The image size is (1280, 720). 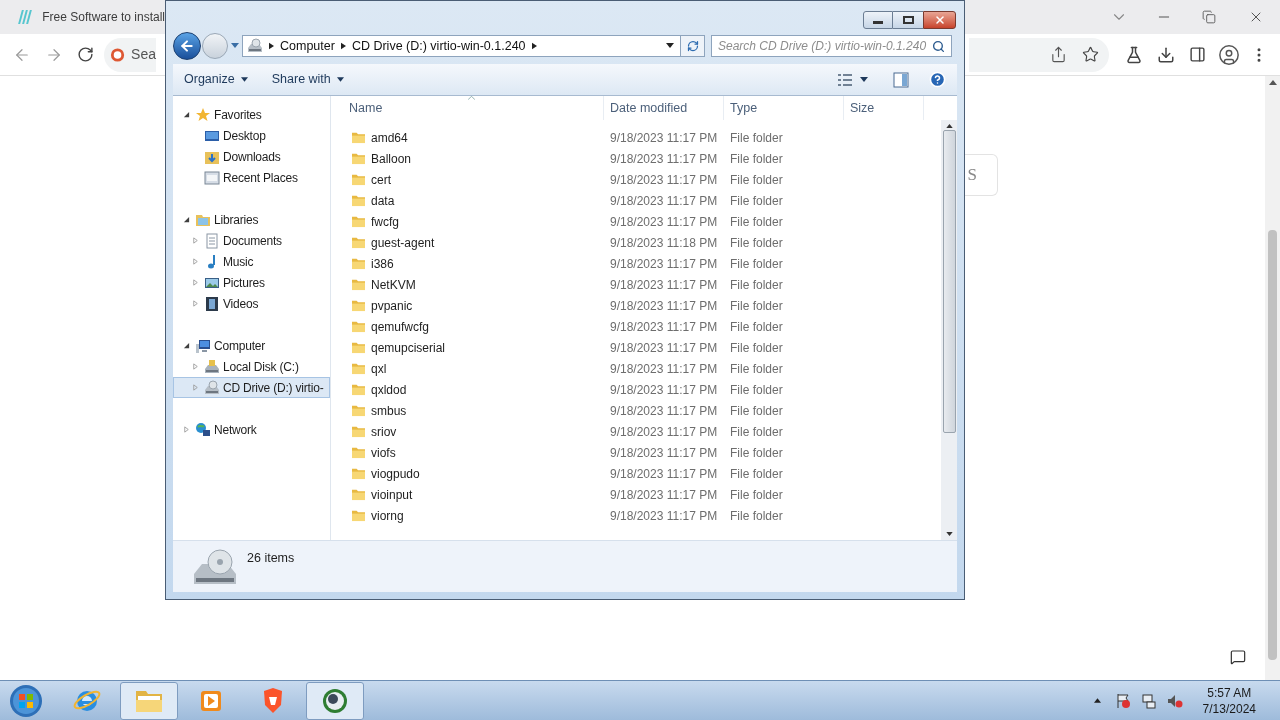 What do you see at coordinates (212, 387) in the screenshot?
I see `disc-drive-icon` at bounding box center [212, 387].